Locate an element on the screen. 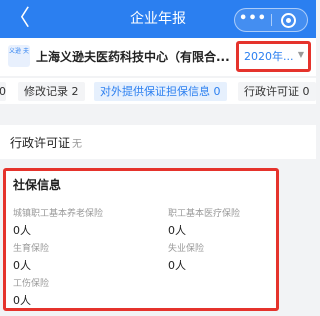 This screenshot has height=316, width=320. nav-bar: 〈 企业年报 ••• is located at coordinates (158, 19).